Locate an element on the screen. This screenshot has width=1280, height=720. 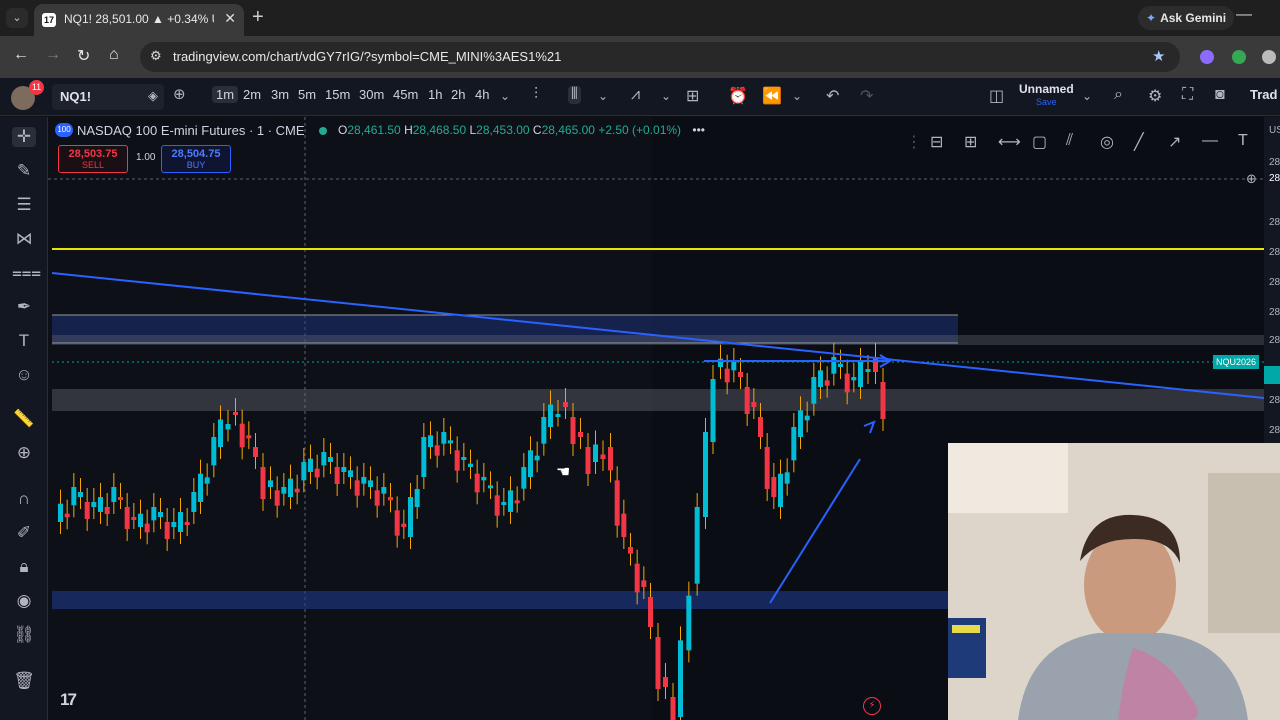
fib-icon: ⩶ is located at coordinates (26, 273).